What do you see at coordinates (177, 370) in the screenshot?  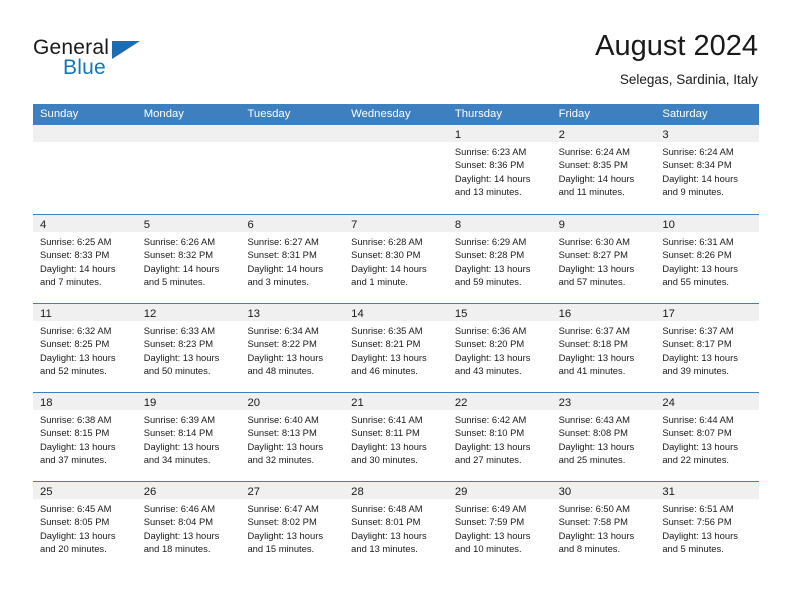 I see `day-detail-line: and 50 minutes.` at bounding box center [177, 370].